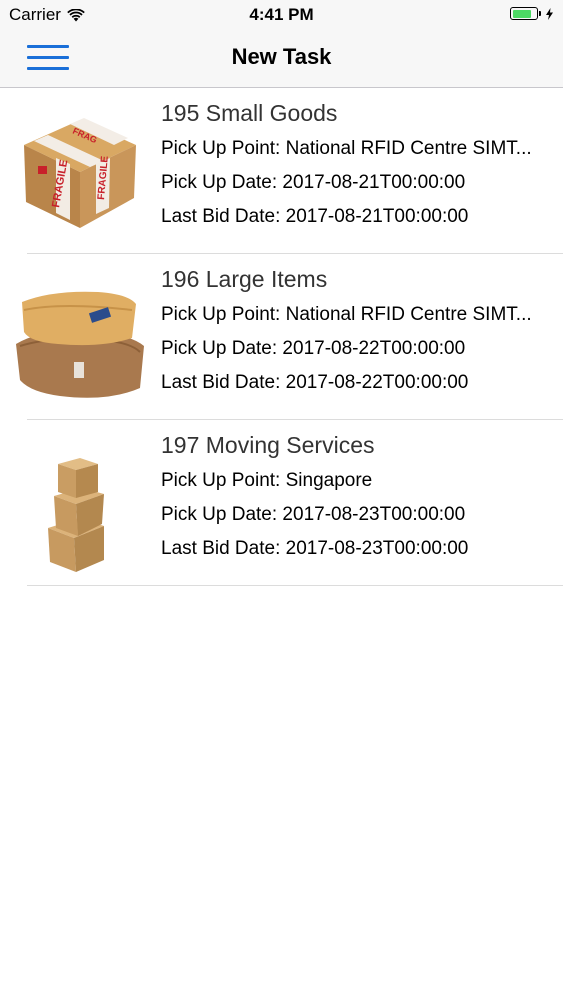 This screenshot has width=563, height=1000. What do you see at coordinates (244, 279) in the screenshot?
I see `task-title: 196 Large Items` at bounding box center [244, 279].